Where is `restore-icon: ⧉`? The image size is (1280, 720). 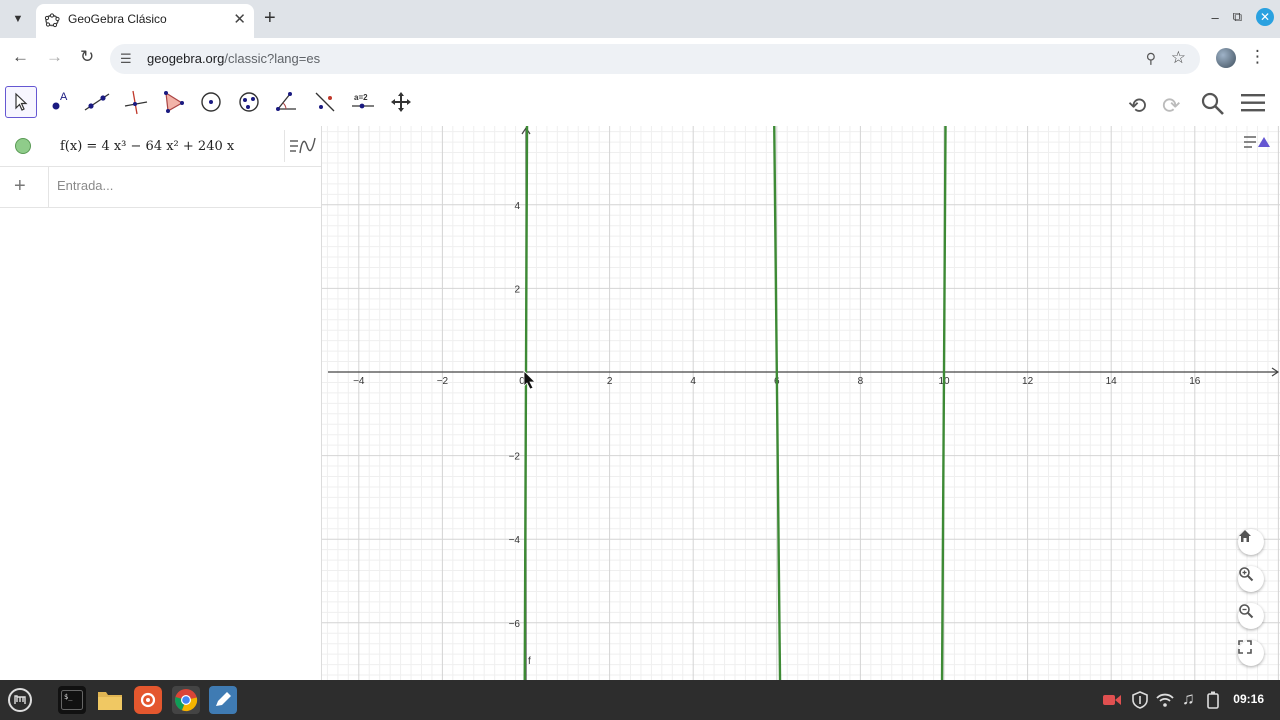 restore-icon: ⧉ is located at coordinates (1237, 17).